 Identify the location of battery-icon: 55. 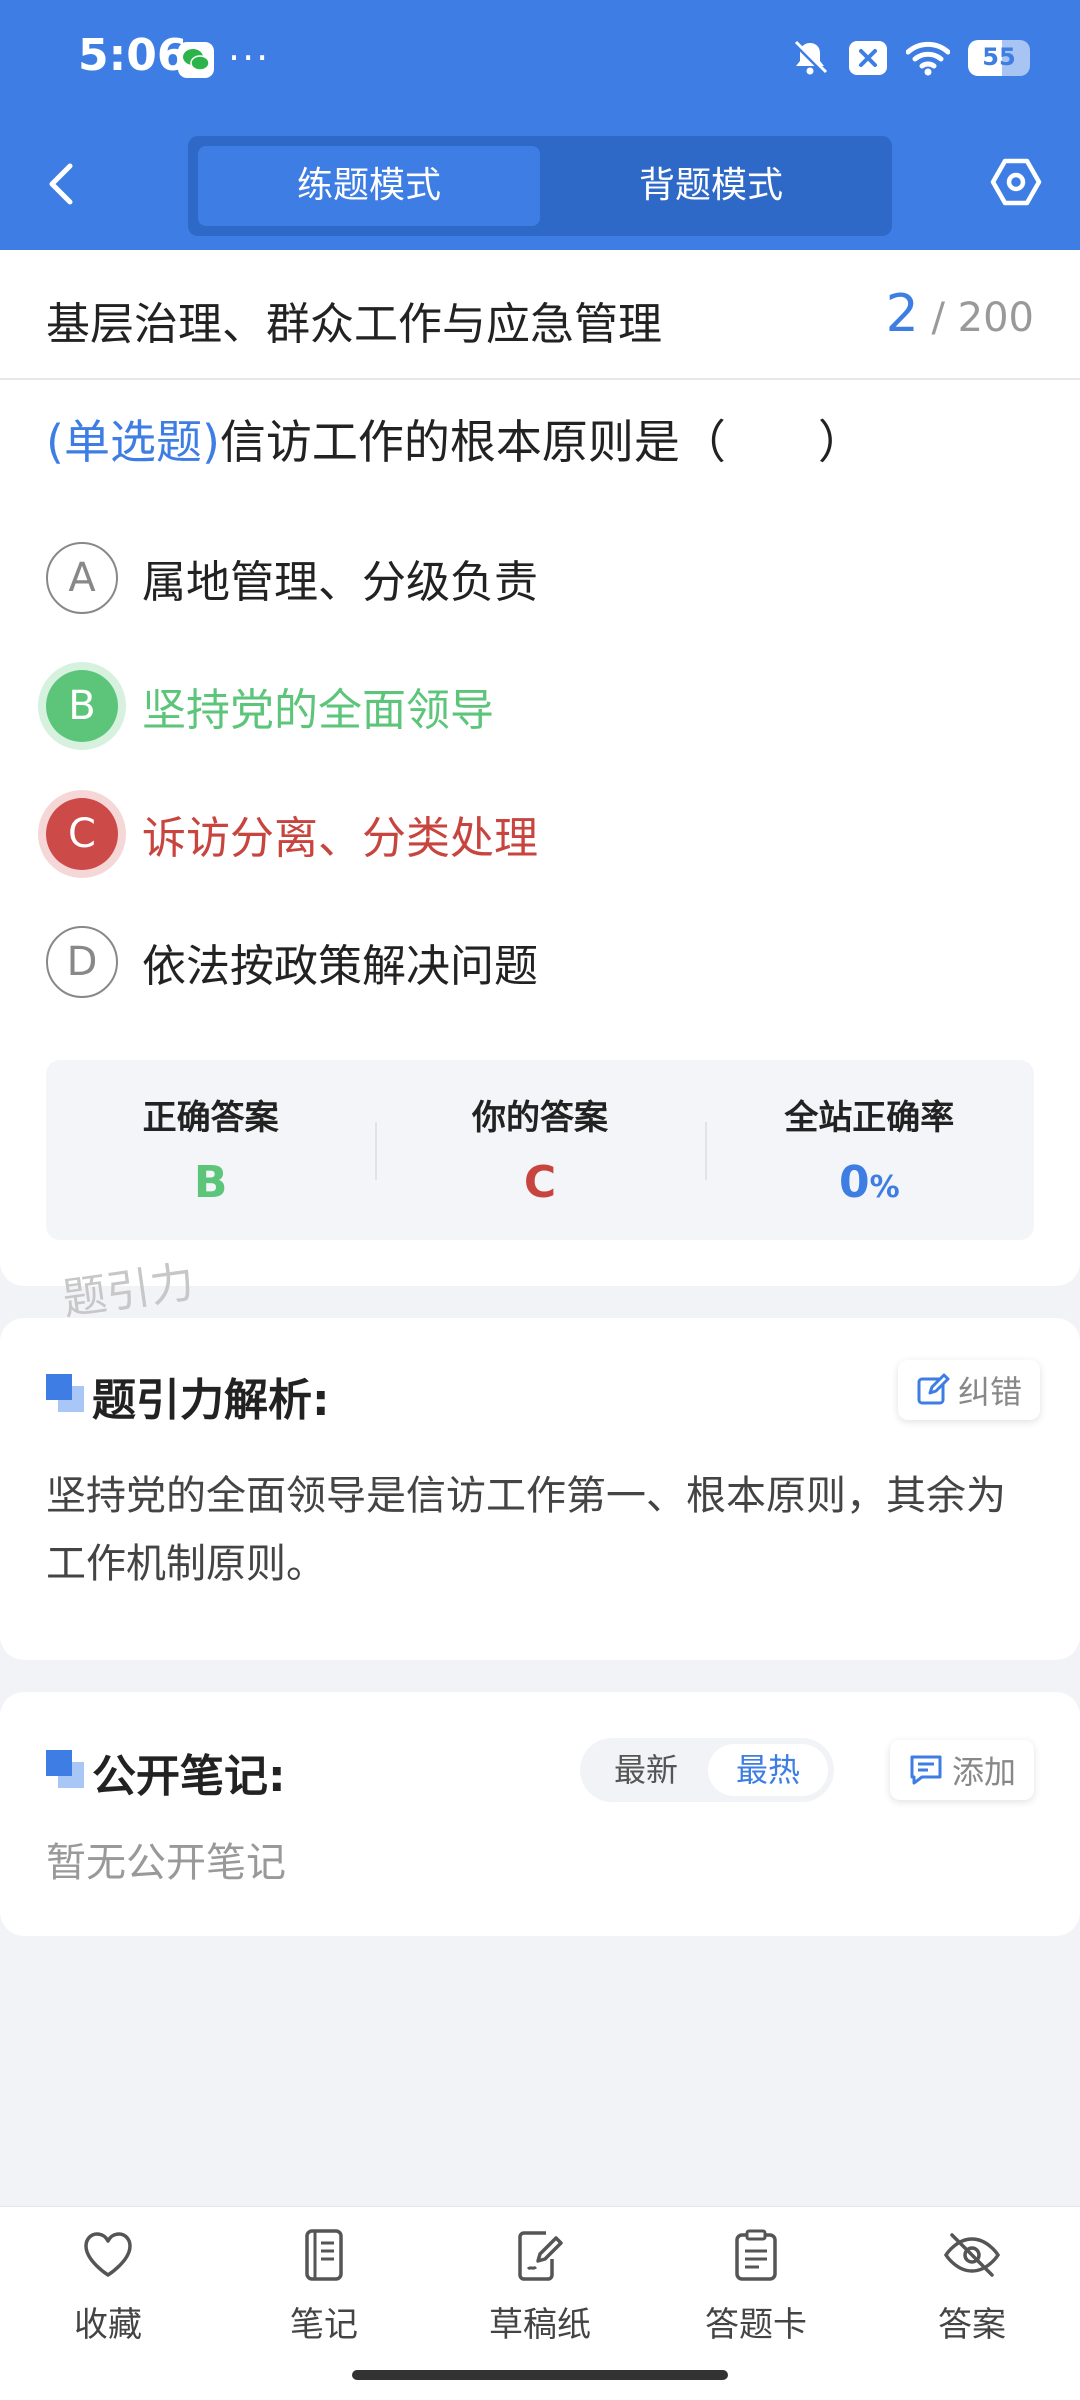
(999, 58).